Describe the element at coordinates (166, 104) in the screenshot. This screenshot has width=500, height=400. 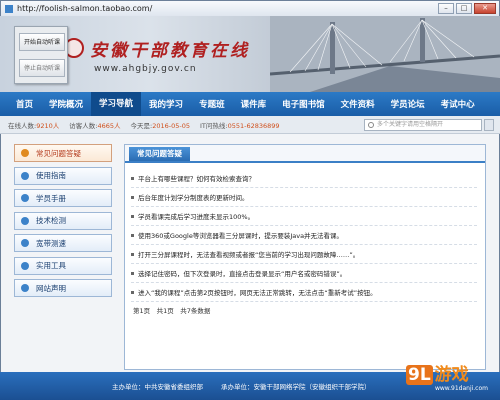
I see `nav-my-study: 我的学习` at that location.